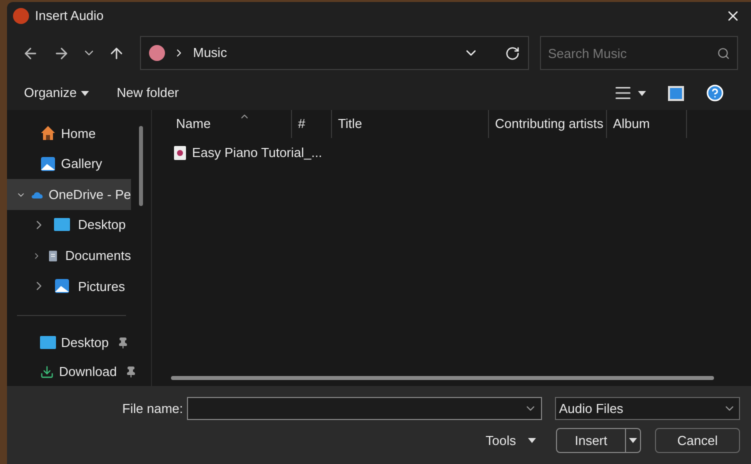  What do you see at coordinates (639, 53) in the screenshot?
I see `search-field: Search Music` at bounding box center [639, 53].